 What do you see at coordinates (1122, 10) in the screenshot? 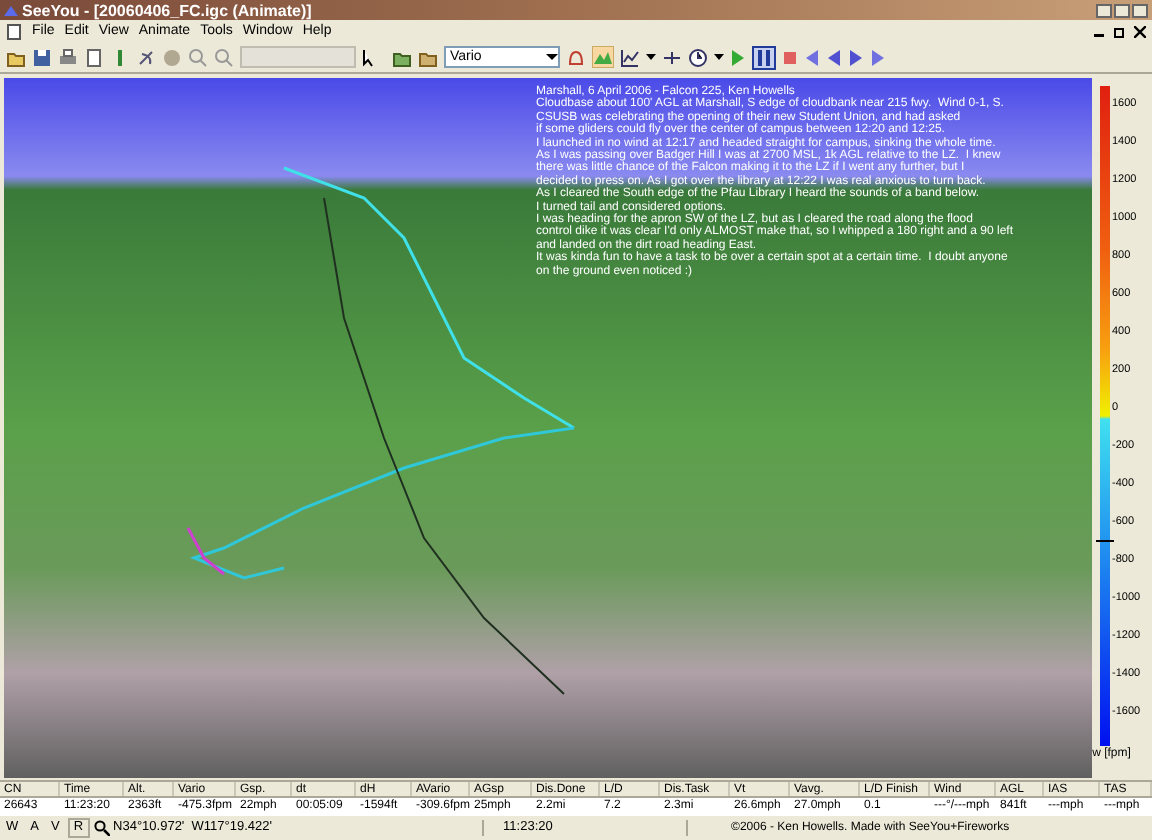
I see `maximize-button` at bounding box center [1122, 10].